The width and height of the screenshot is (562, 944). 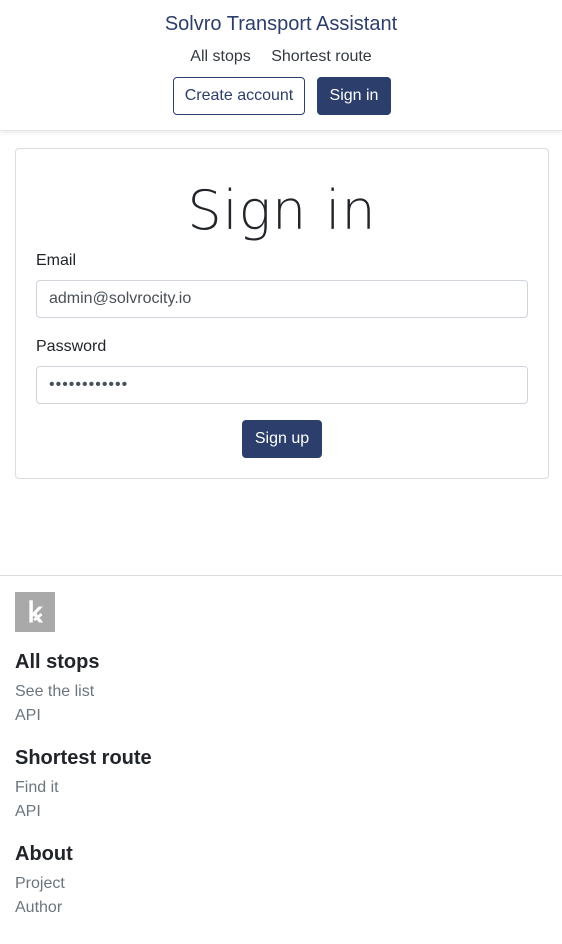 I want to click on footer-link-find-it: Find it, so click(x=37, y=788).